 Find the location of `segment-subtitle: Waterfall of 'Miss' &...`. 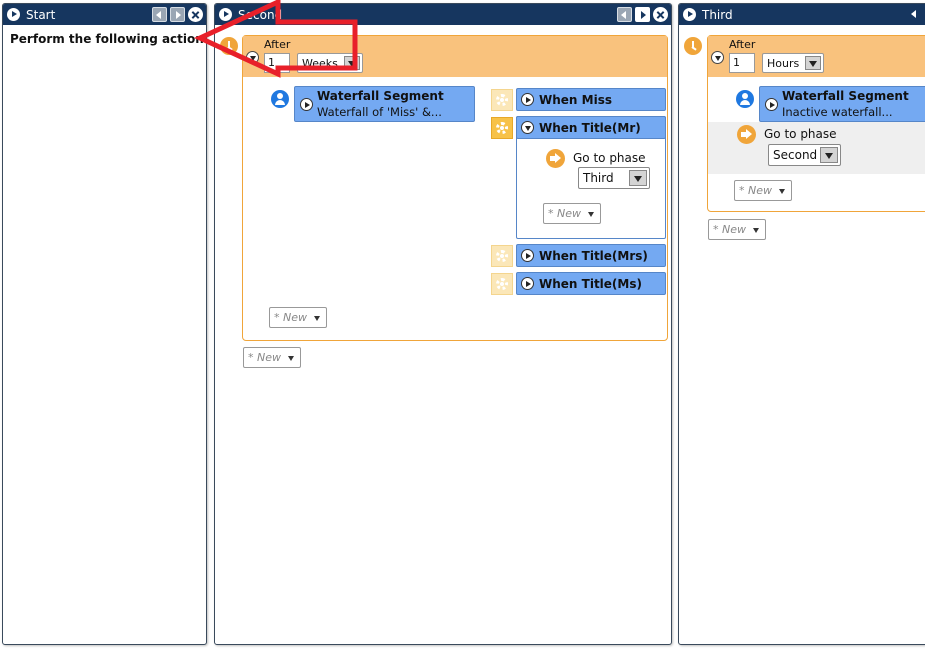

segment-subtitle: Waterfall of 'Miss' &... is located at coordinates (379, 112).